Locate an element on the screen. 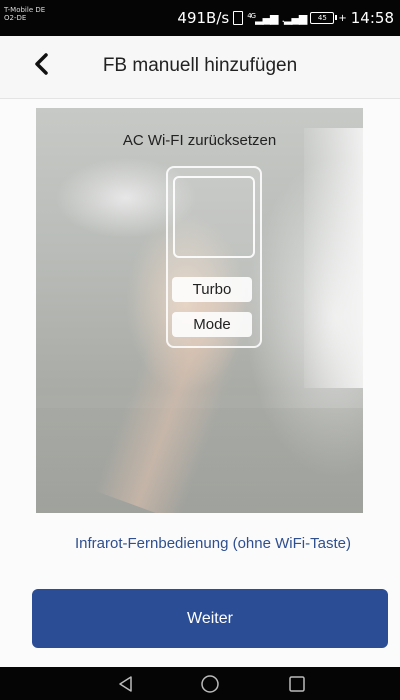  battery-level: 45 is located at coordinates (322, 18).